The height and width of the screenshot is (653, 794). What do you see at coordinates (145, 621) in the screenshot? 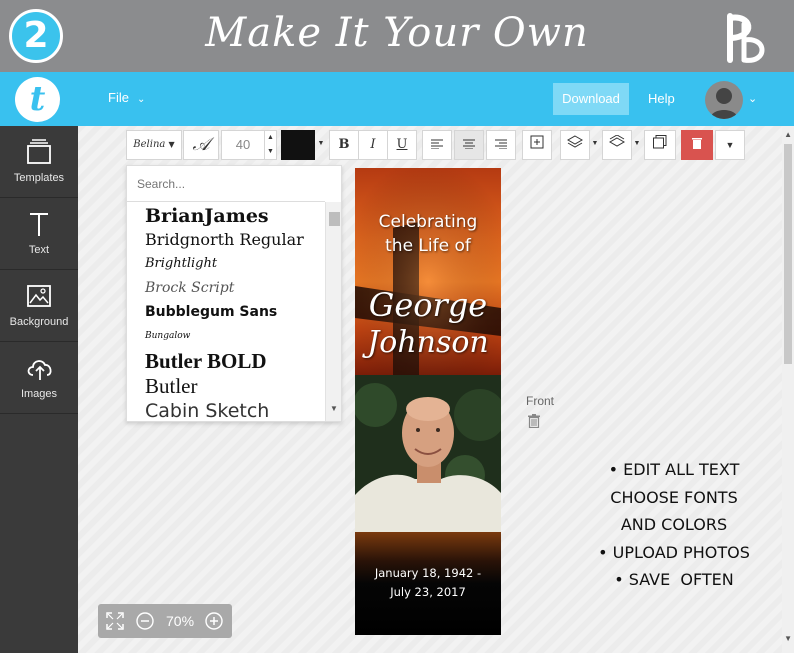
I see `zoom-out-icon` at bounding box center [145, 621].